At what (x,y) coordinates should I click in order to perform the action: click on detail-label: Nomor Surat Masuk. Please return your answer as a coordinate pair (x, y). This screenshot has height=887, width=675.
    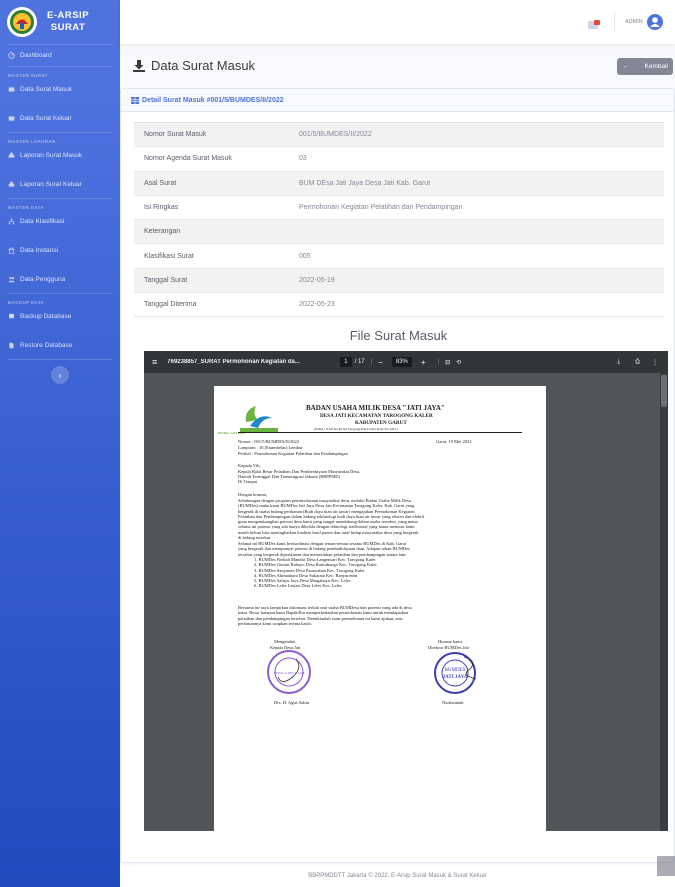
    Looking at the image, I should click on (211, 134).